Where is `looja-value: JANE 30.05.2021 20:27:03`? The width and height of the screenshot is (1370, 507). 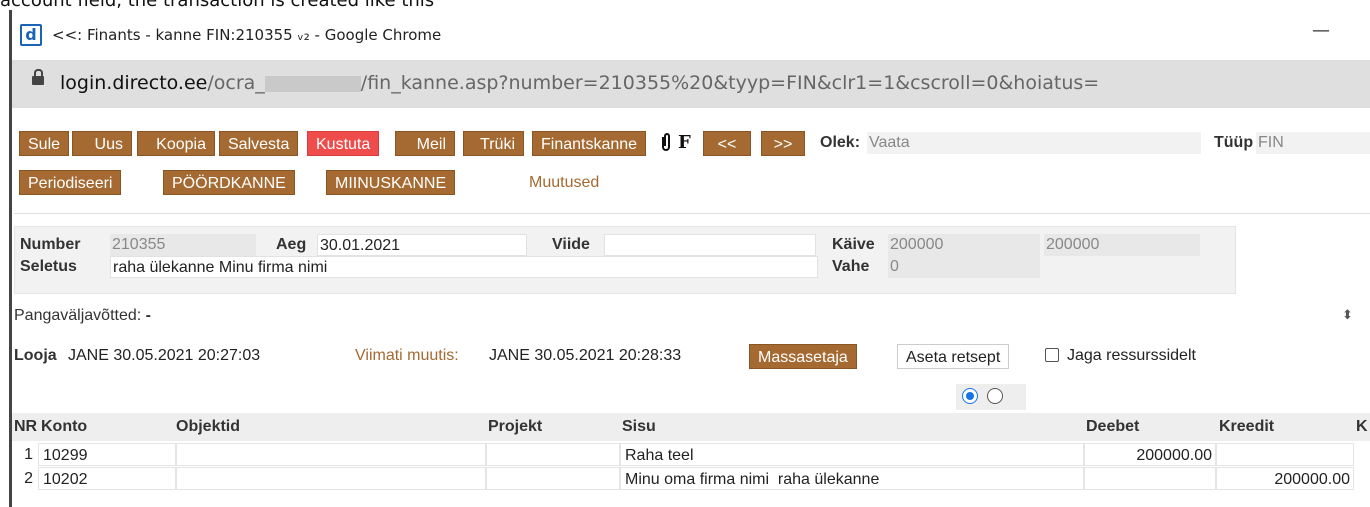
looja-value: JANE 30.05.2021 20:27:03 is located at coordinates (164, 355).